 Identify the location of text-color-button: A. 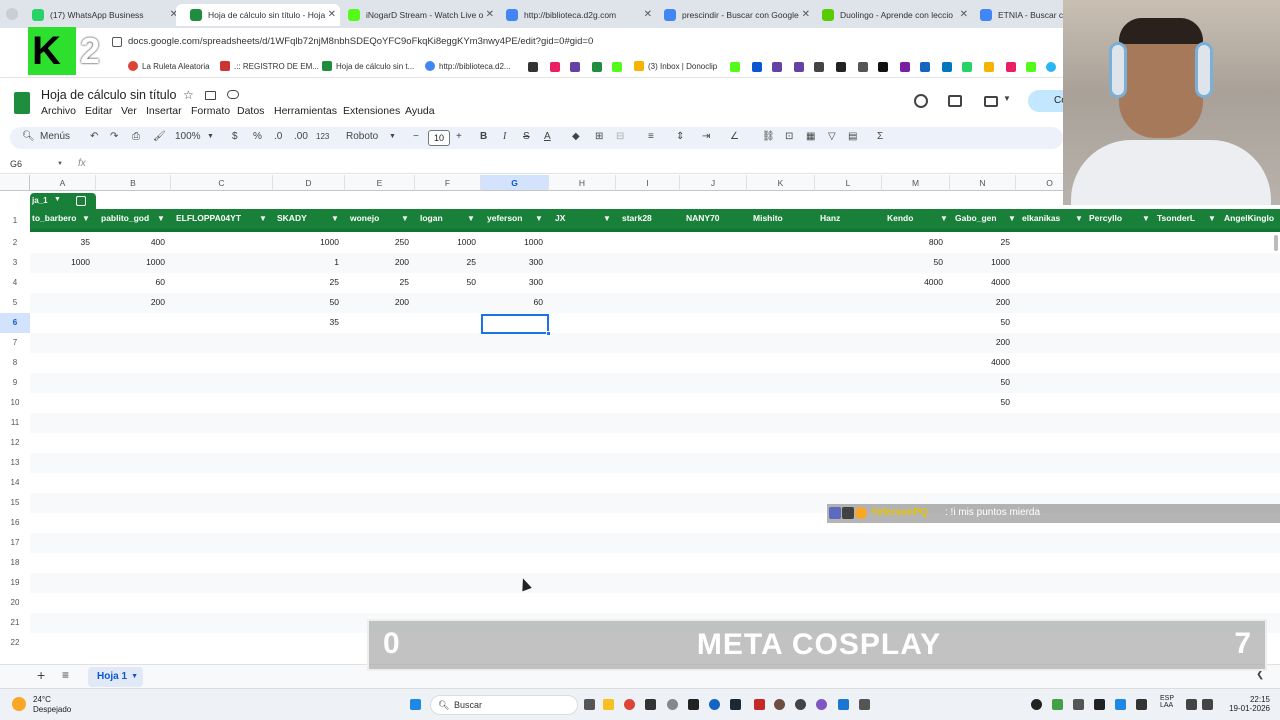
(547, 136).